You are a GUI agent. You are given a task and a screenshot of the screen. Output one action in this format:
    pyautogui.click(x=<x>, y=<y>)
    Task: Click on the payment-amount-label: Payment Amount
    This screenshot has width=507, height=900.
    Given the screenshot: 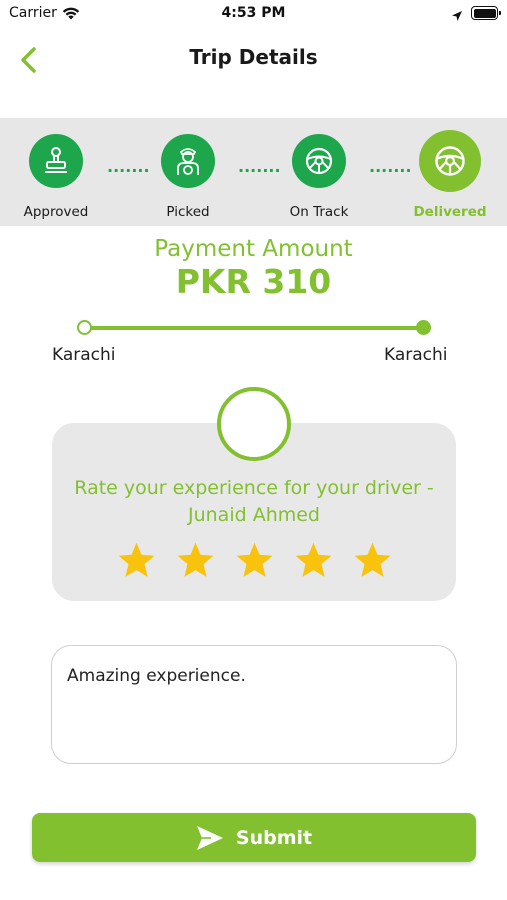 What is the action you would take?
    pyautogui.click(x=253, y=249)
    